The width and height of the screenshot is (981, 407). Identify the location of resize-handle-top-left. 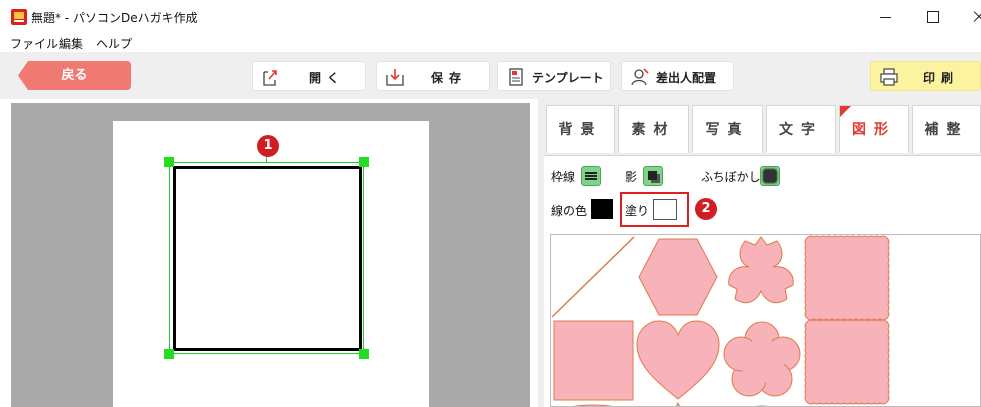
(169, 162).